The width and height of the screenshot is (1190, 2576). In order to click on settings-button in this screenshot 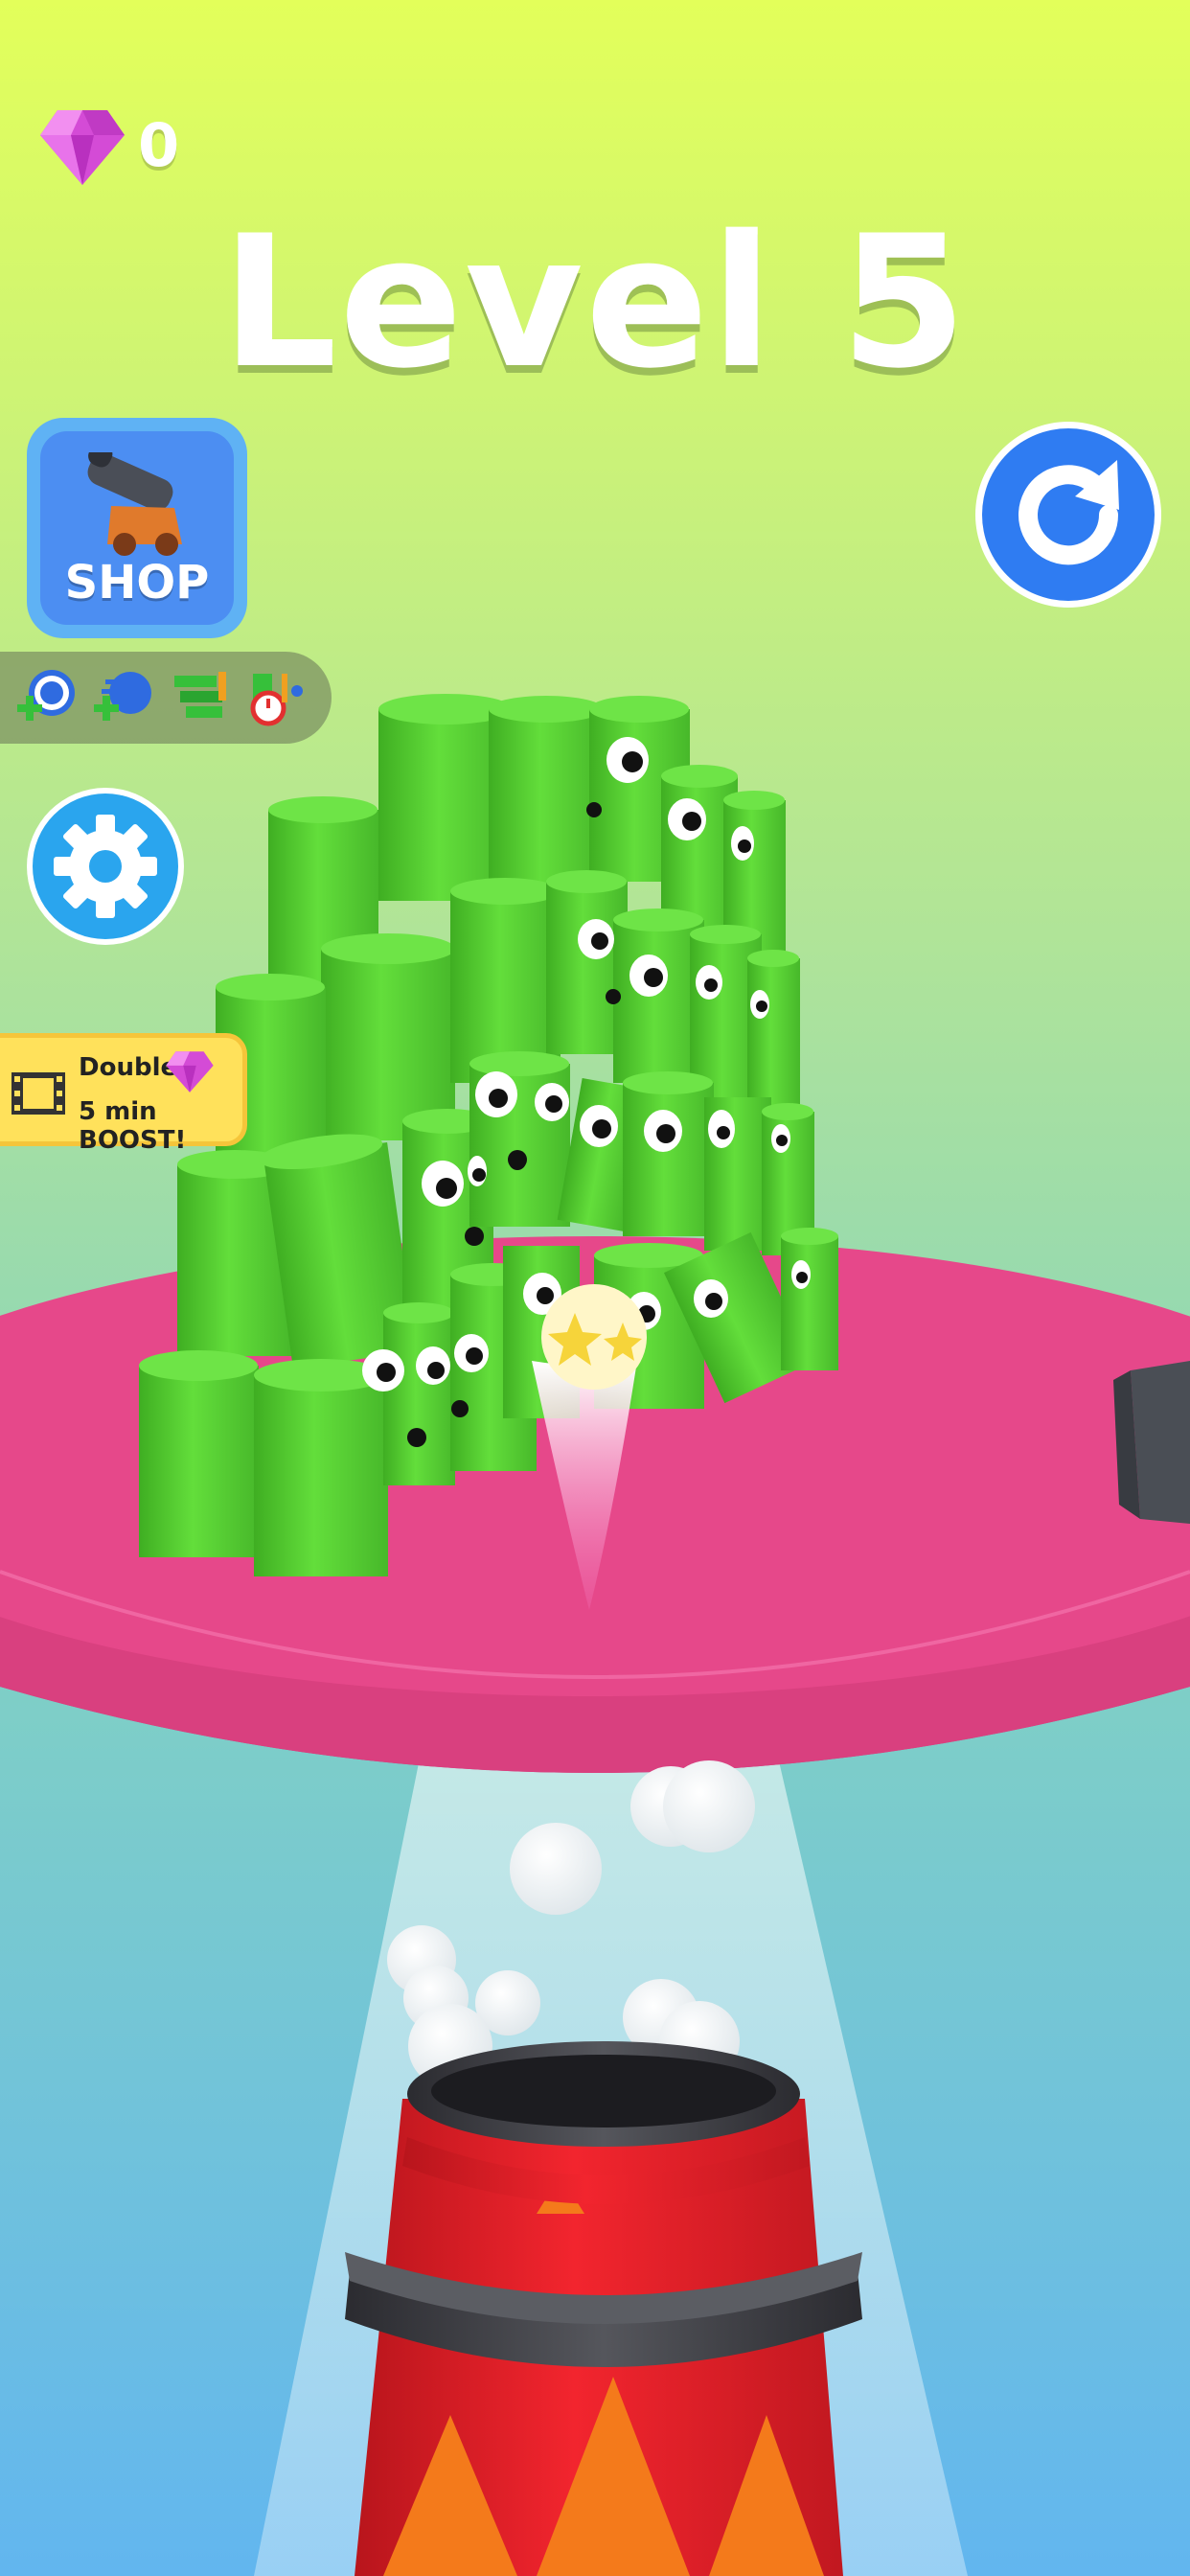, I will do `click(105, 866)`.